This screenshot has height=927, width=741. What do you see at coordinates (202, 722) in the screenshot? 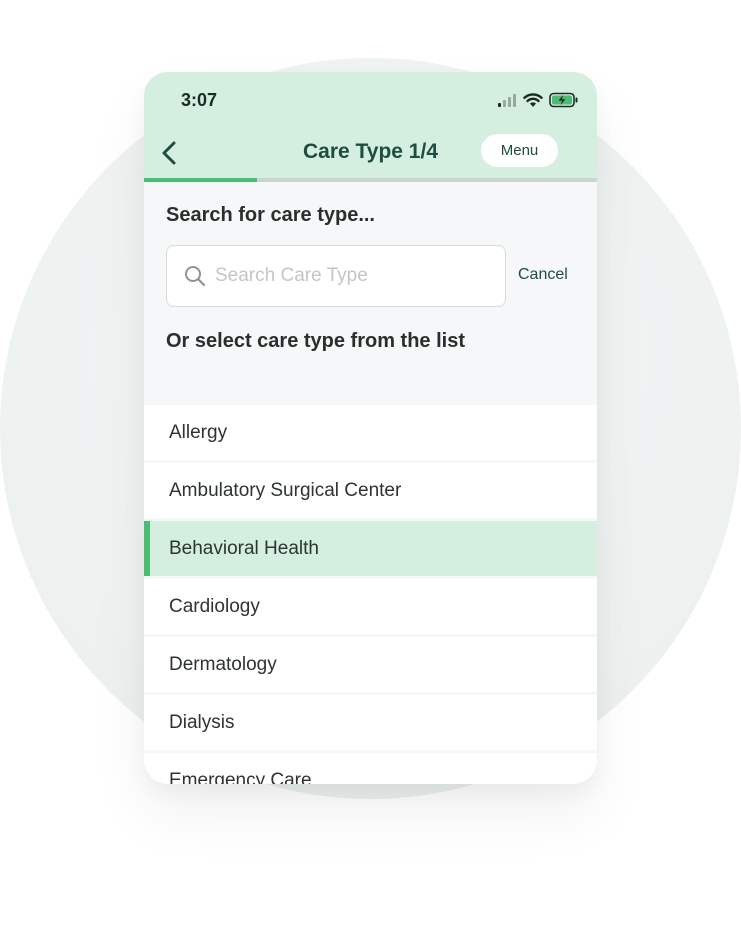
I see `list-item-label: Dialysis` at bounding box center [202, 722].